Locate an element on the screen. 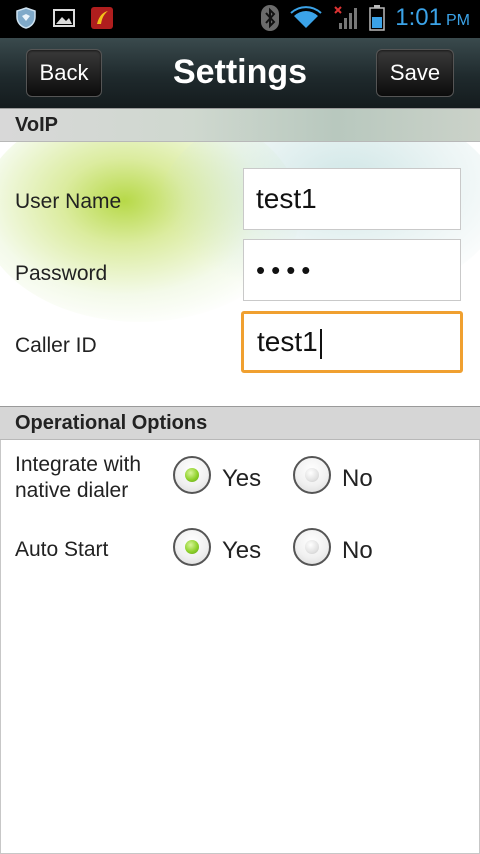 Image resolution: width=480 pixels, height=854 pixels. text-caret is located at coordinates (320, 343).